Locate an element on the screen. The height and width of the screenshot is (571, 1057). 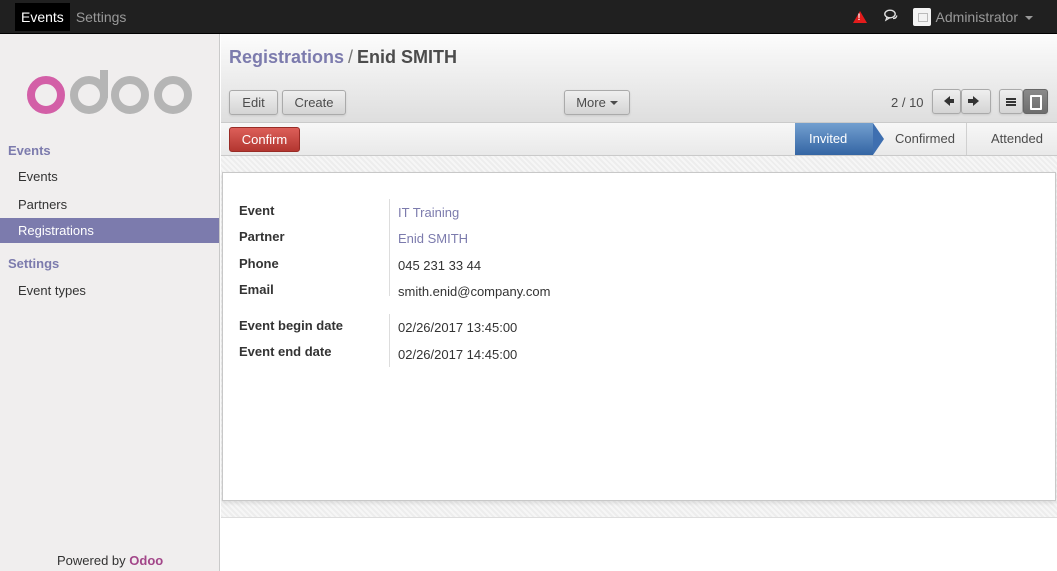
user-menu-name: Administrator is located at coordinates (977, 17).